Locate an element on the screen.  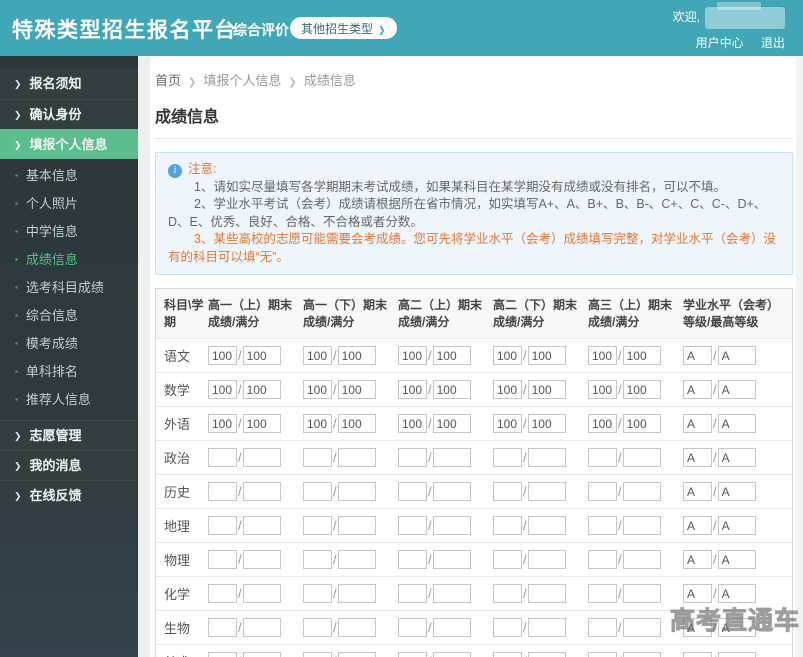
score-input-chemistry-sem3 is located at coordinates (412, 593).